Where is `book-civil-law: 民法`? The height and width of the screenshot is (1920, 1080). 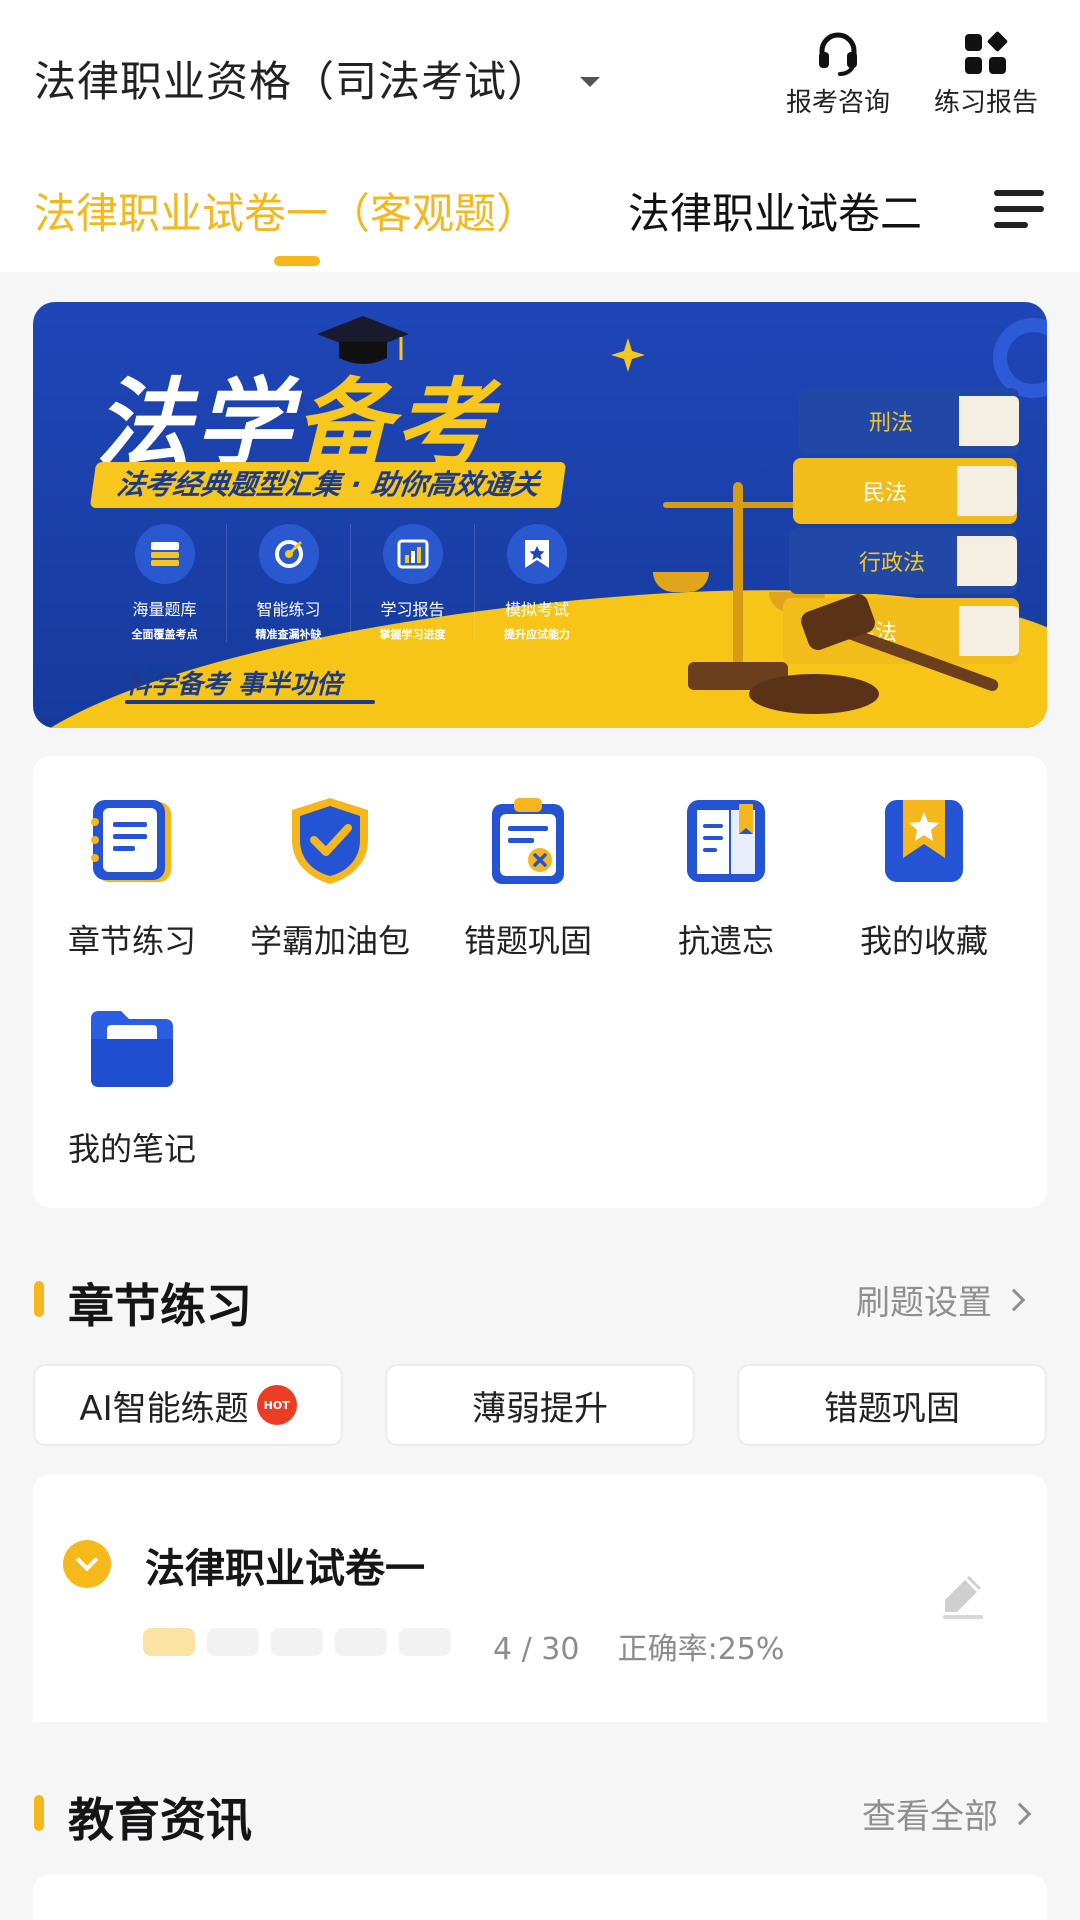 book-civil-law: 民法 is located at coordinates (905, 491).